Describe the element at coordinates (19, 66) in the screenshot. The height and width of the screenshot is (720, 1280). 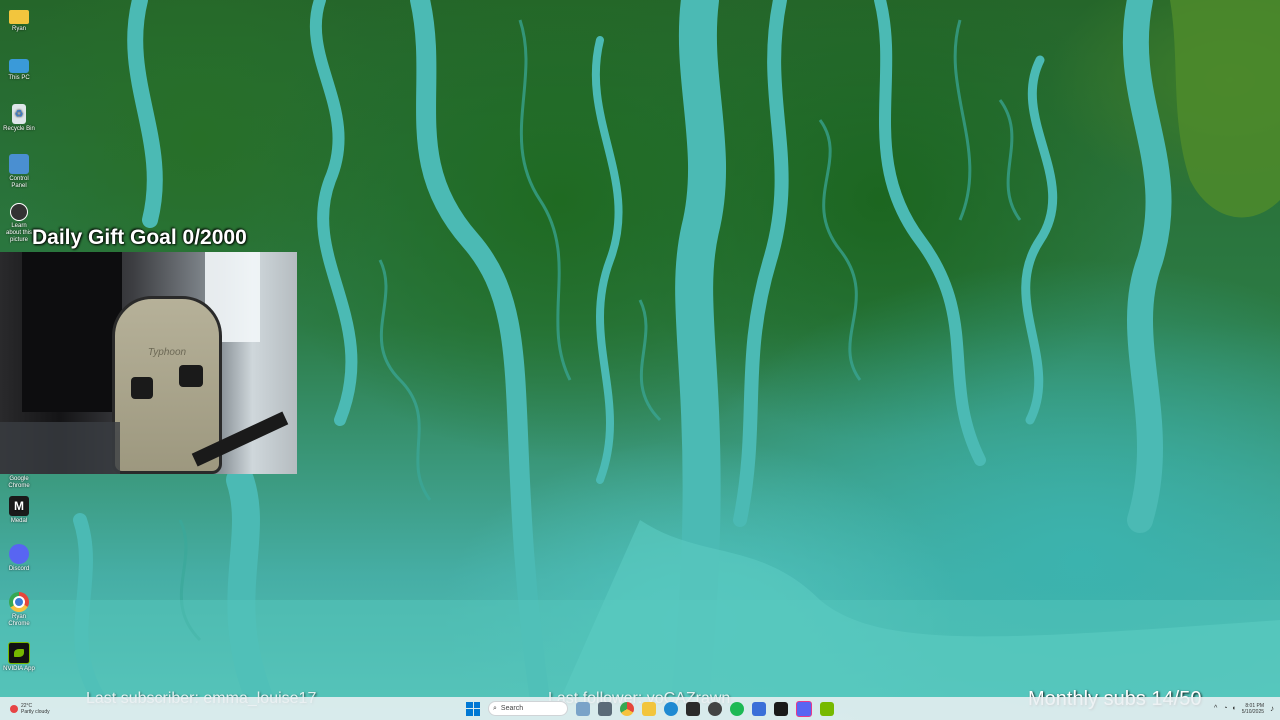
I see `monitor-icon` at that location.